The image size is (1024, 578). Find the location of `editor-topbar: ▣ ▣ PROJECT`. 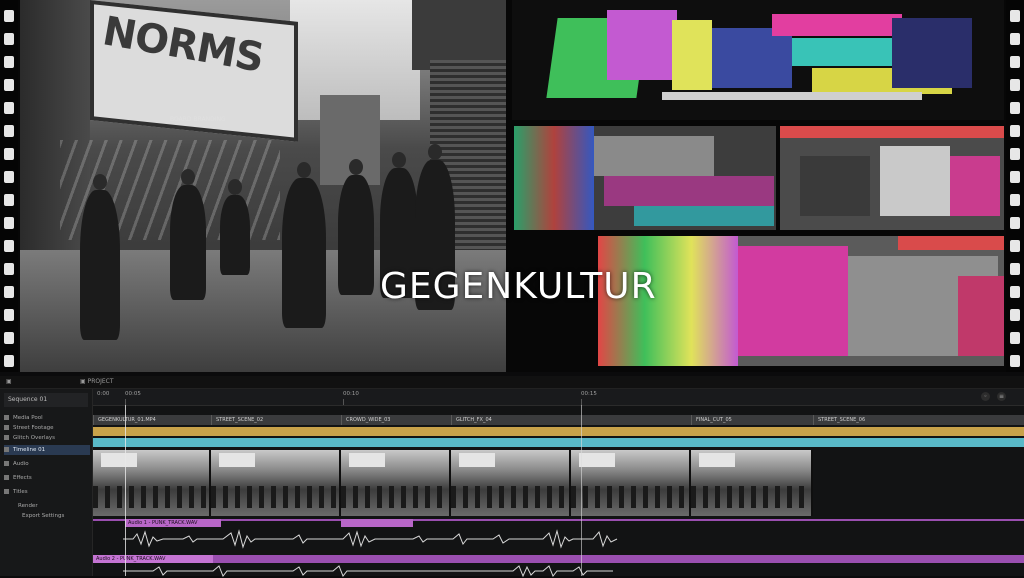

editor-topbar: ▣ ▣ PROJECT is located at coordinates (512, 382).